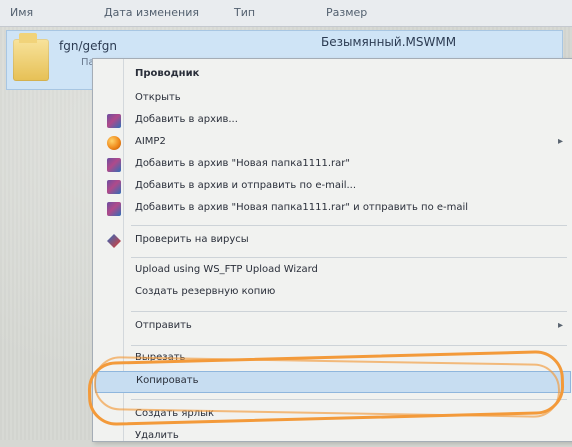  What do you see at coordinates (242, 163) in the screenshot?
I see `menu-item-label: Добавить в архив "Новая папка1111.rar"` at bounding box center [242, 163].